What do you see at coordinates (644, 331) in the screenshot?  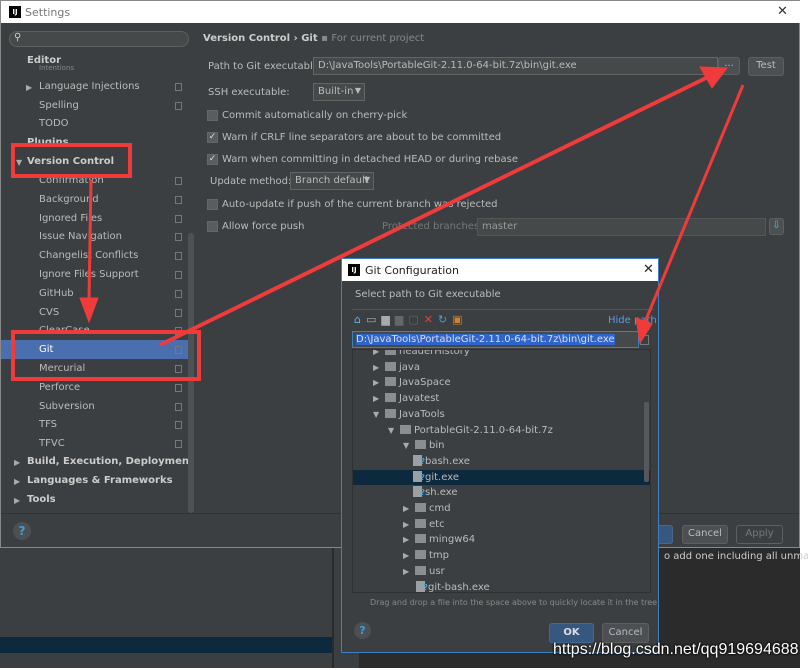 I see `arrow-to-path-head` at bounding box center [644, 331].